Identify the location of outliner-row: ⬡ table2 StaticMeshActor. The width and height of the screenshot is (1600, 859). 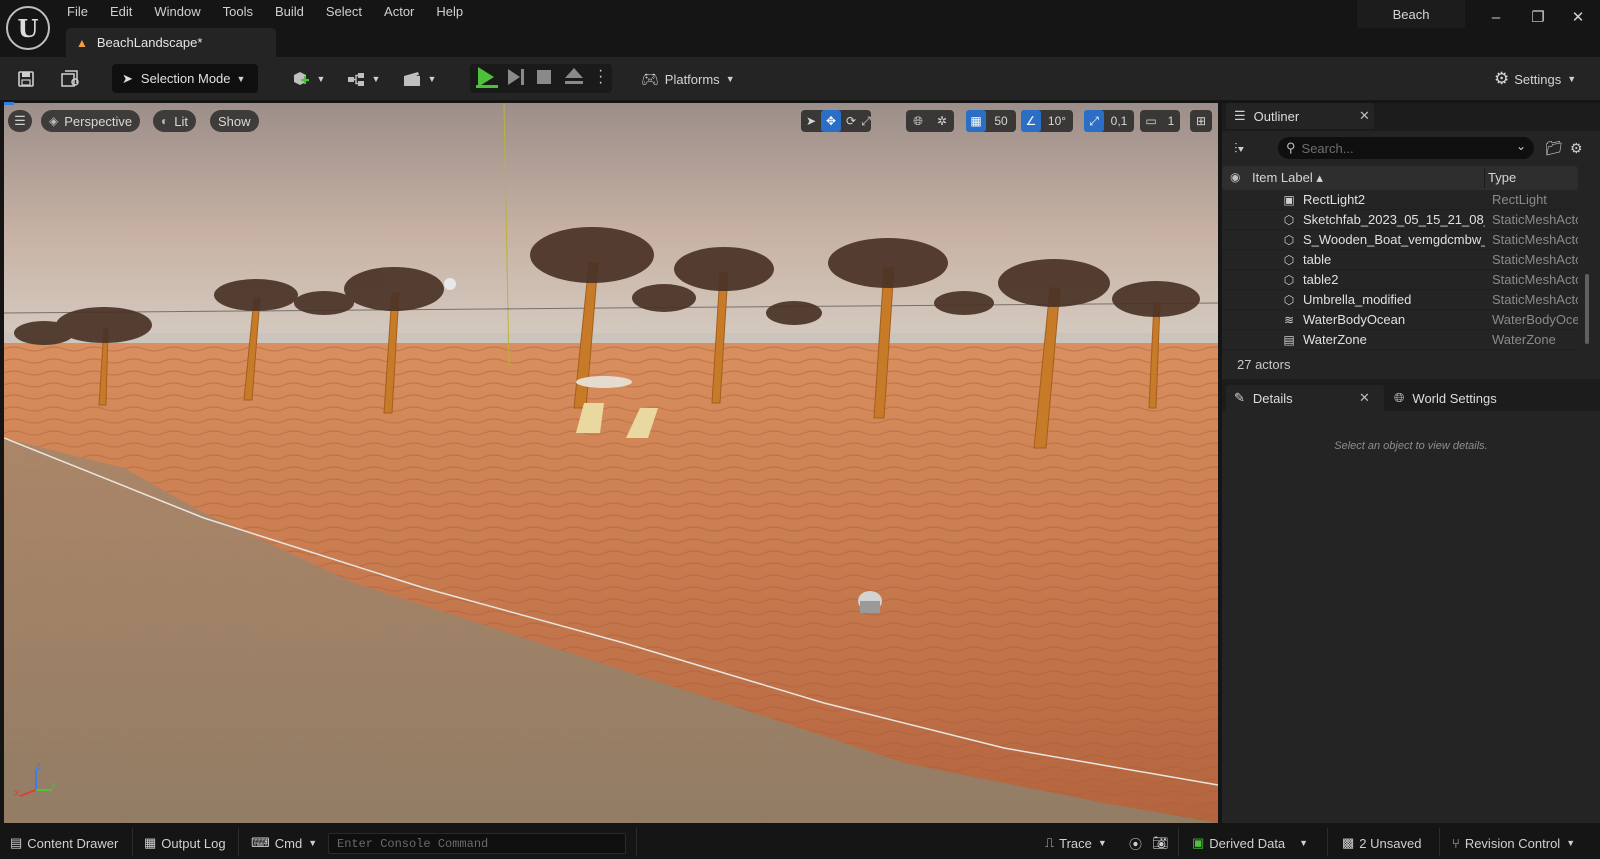
(1400, 280).